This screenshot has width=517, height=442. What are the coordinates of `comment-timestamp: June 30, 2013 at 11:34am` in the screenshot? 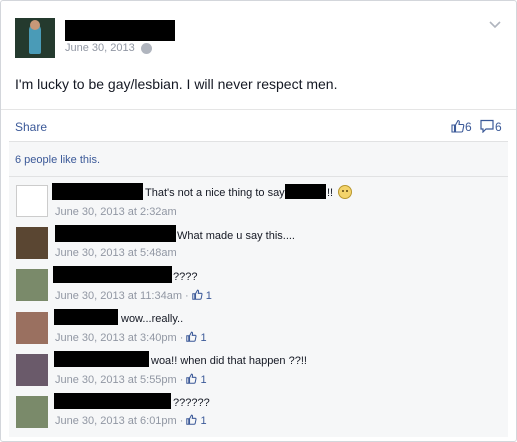 It's located at (118, 296).